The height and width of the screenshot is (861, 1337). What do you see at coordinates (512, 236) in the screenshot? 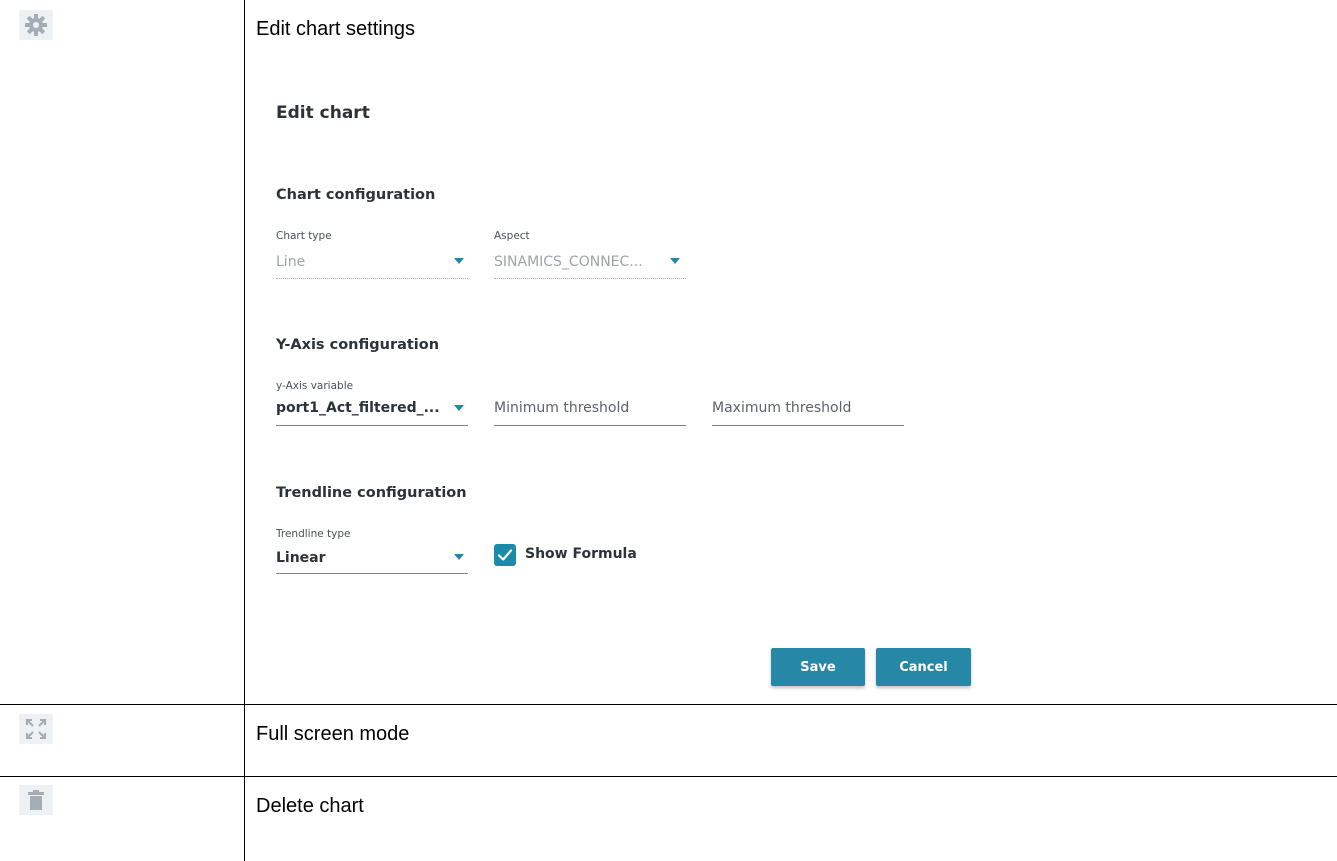
I see `aspect-label: Aspect` at bounding box center [512, 236].